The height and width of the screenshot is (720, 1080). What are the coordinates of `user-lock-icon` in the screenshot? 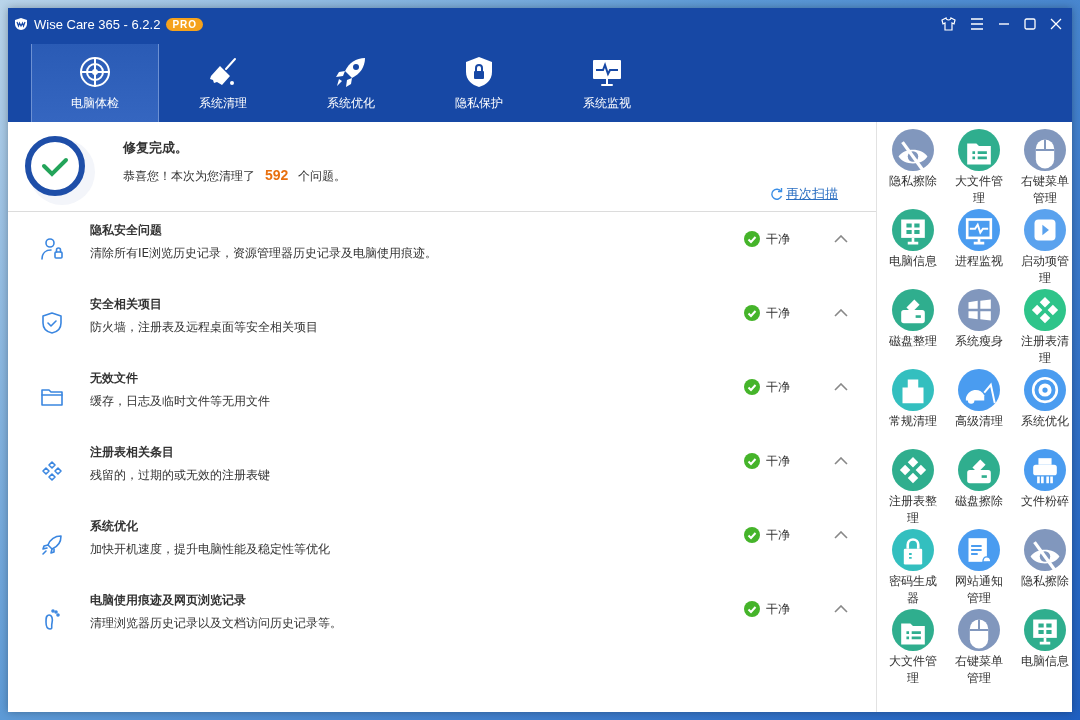 It's located at (52, 249).